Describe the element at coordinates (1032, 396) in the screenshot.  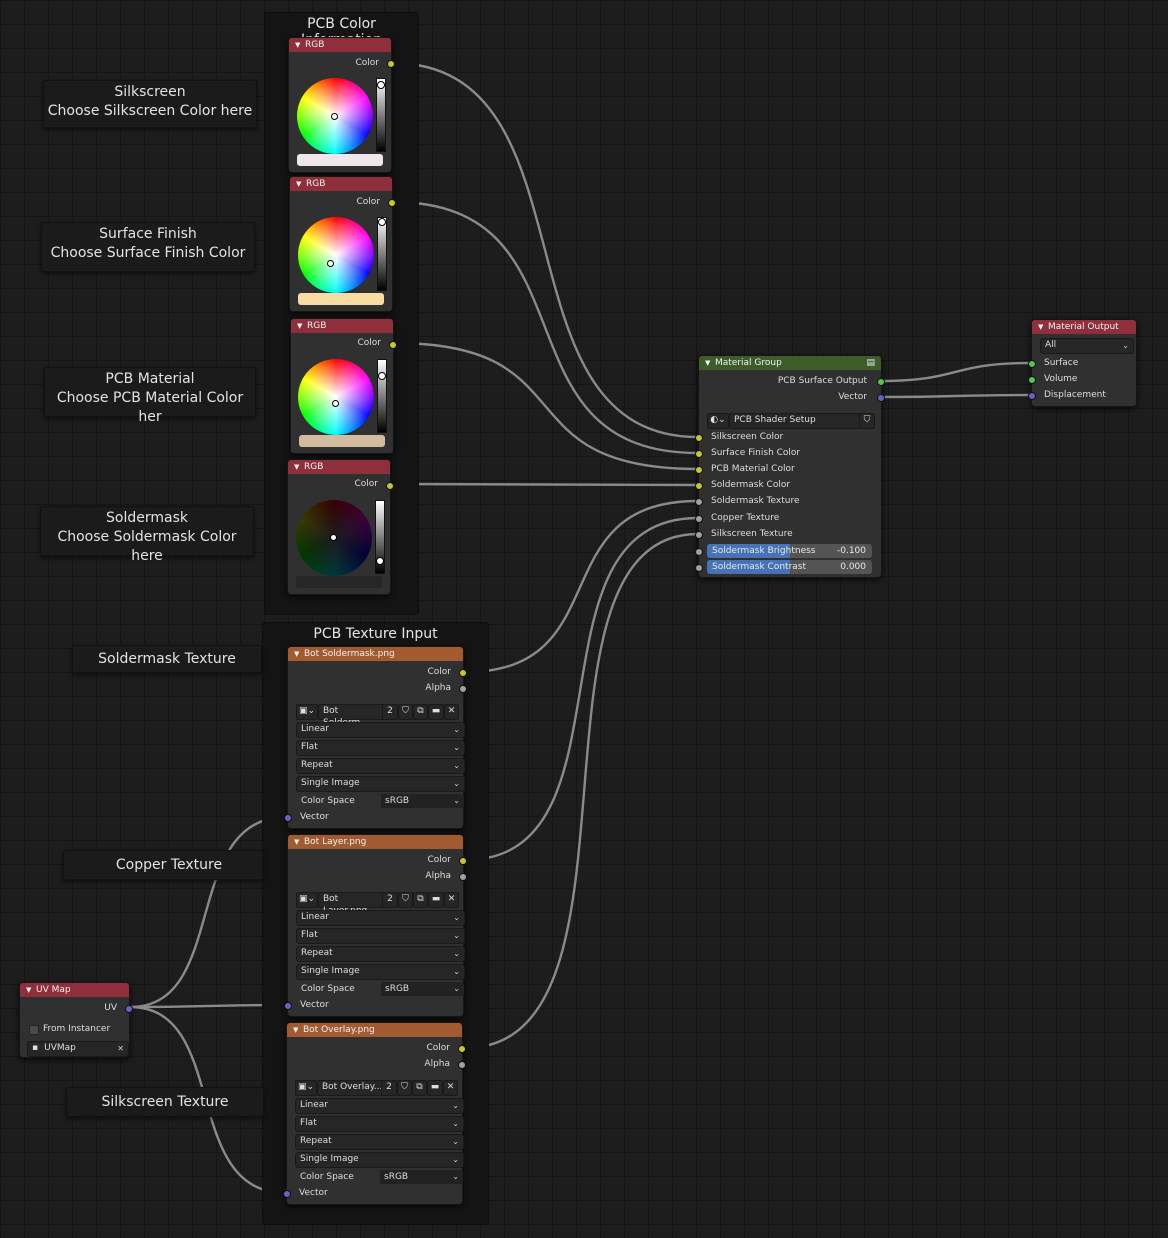
I see `displacement-input-socket` at that location.